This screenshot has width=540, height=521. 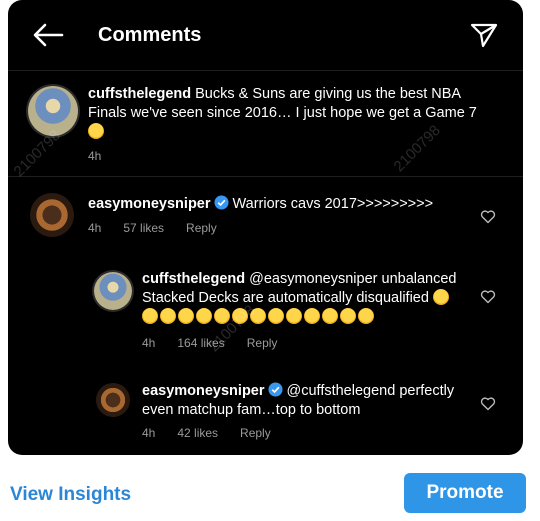 I want to click on caption-meta: 4h, so click(x=94, y=156).